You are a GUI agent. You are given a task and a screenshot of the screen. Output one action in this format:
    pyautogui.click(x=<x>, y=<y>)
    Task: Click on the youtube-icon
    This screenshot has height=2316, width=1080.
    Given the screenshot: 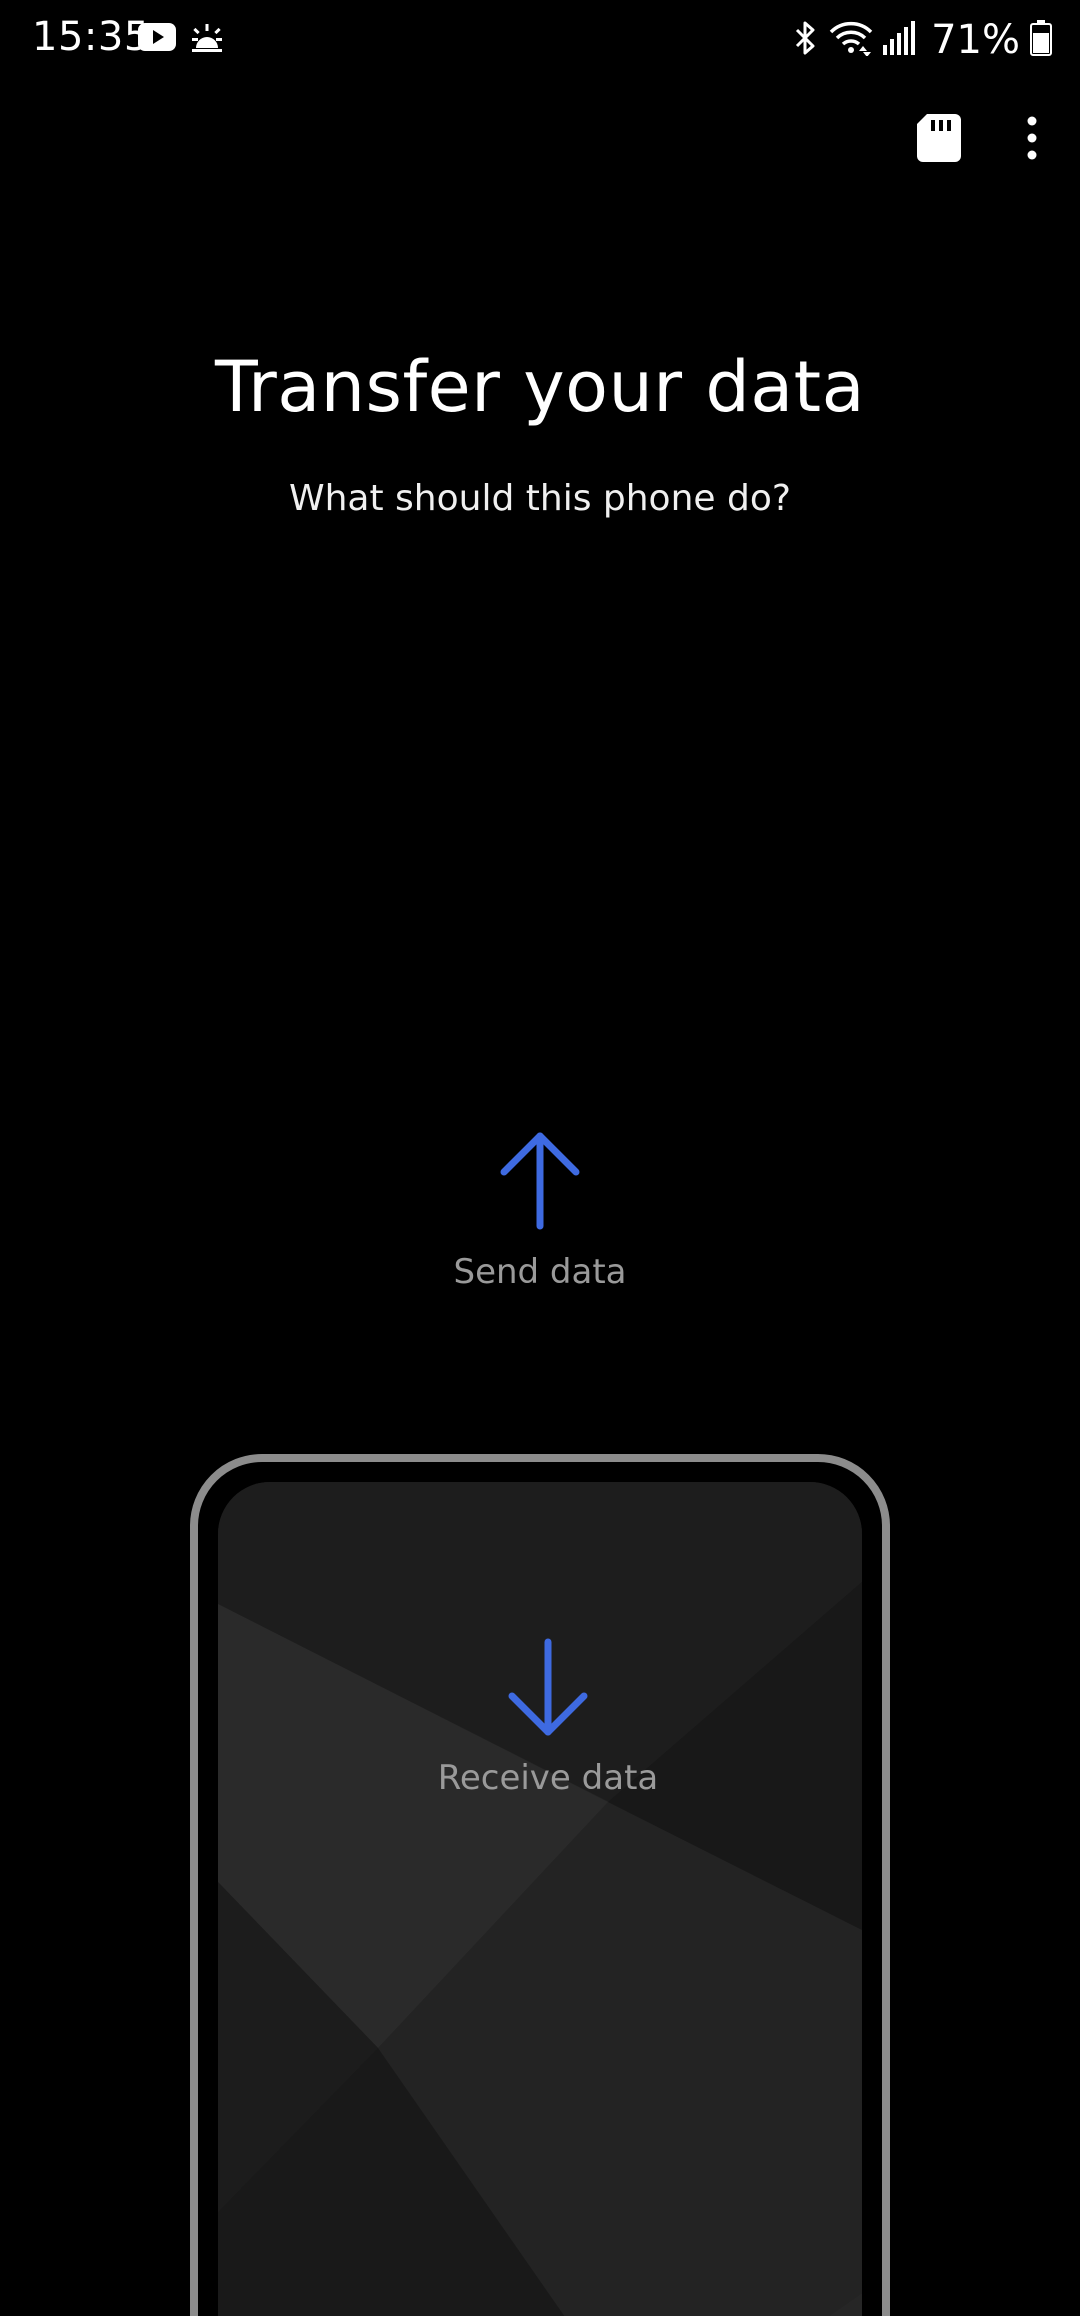 What is the action you would take?
    pyautogui.click(x=157, y=39)
    